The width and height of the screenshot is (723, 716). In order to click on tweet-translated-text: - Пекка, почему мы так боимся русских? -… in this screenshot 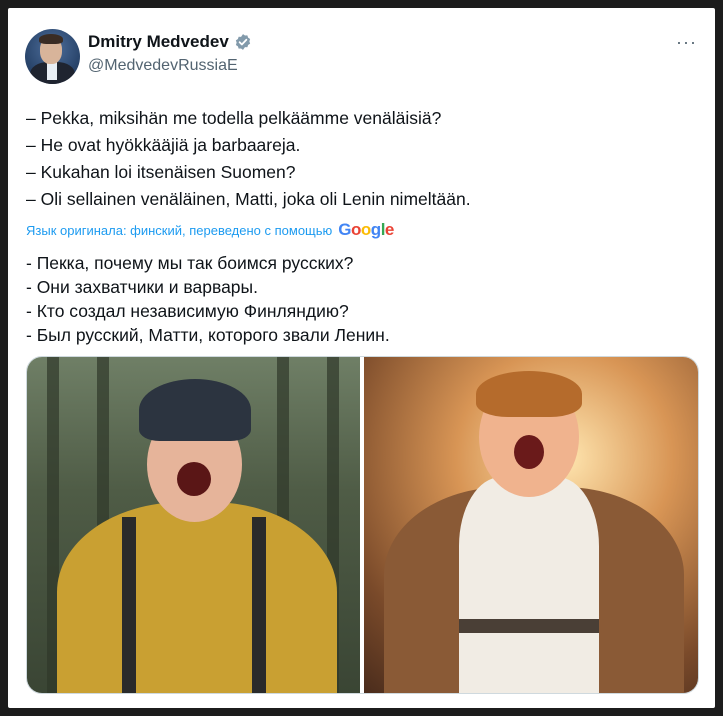, I will do `click(361, 299)`.